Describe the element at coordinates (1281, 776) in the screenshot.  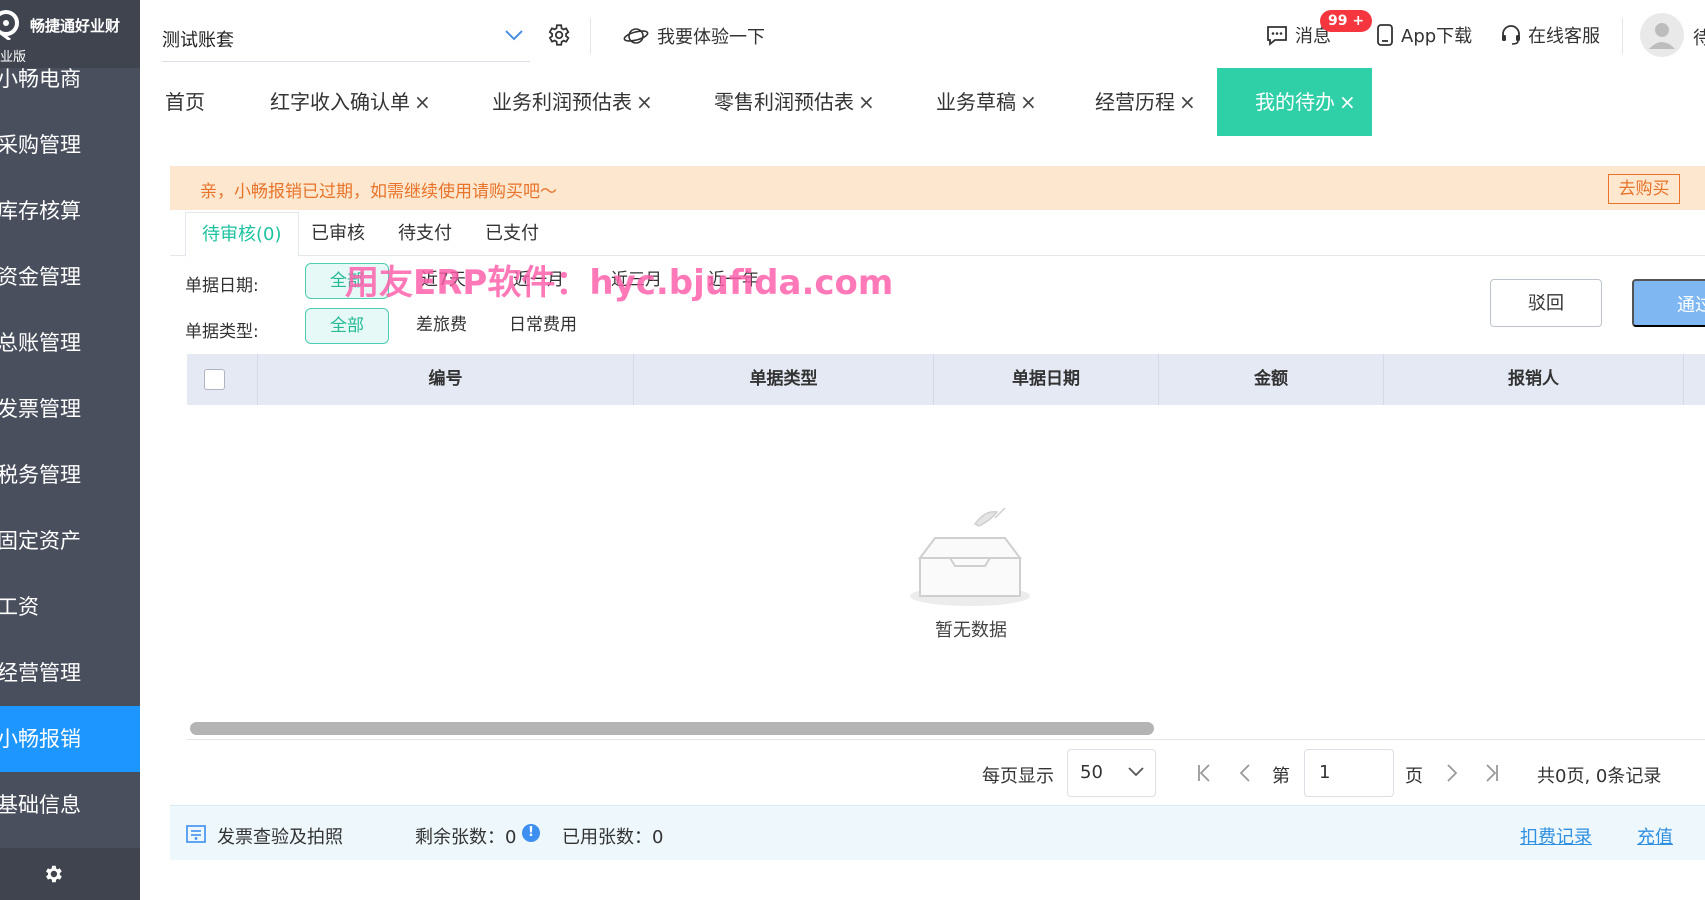
I see `page-prefix: 第` at that location.